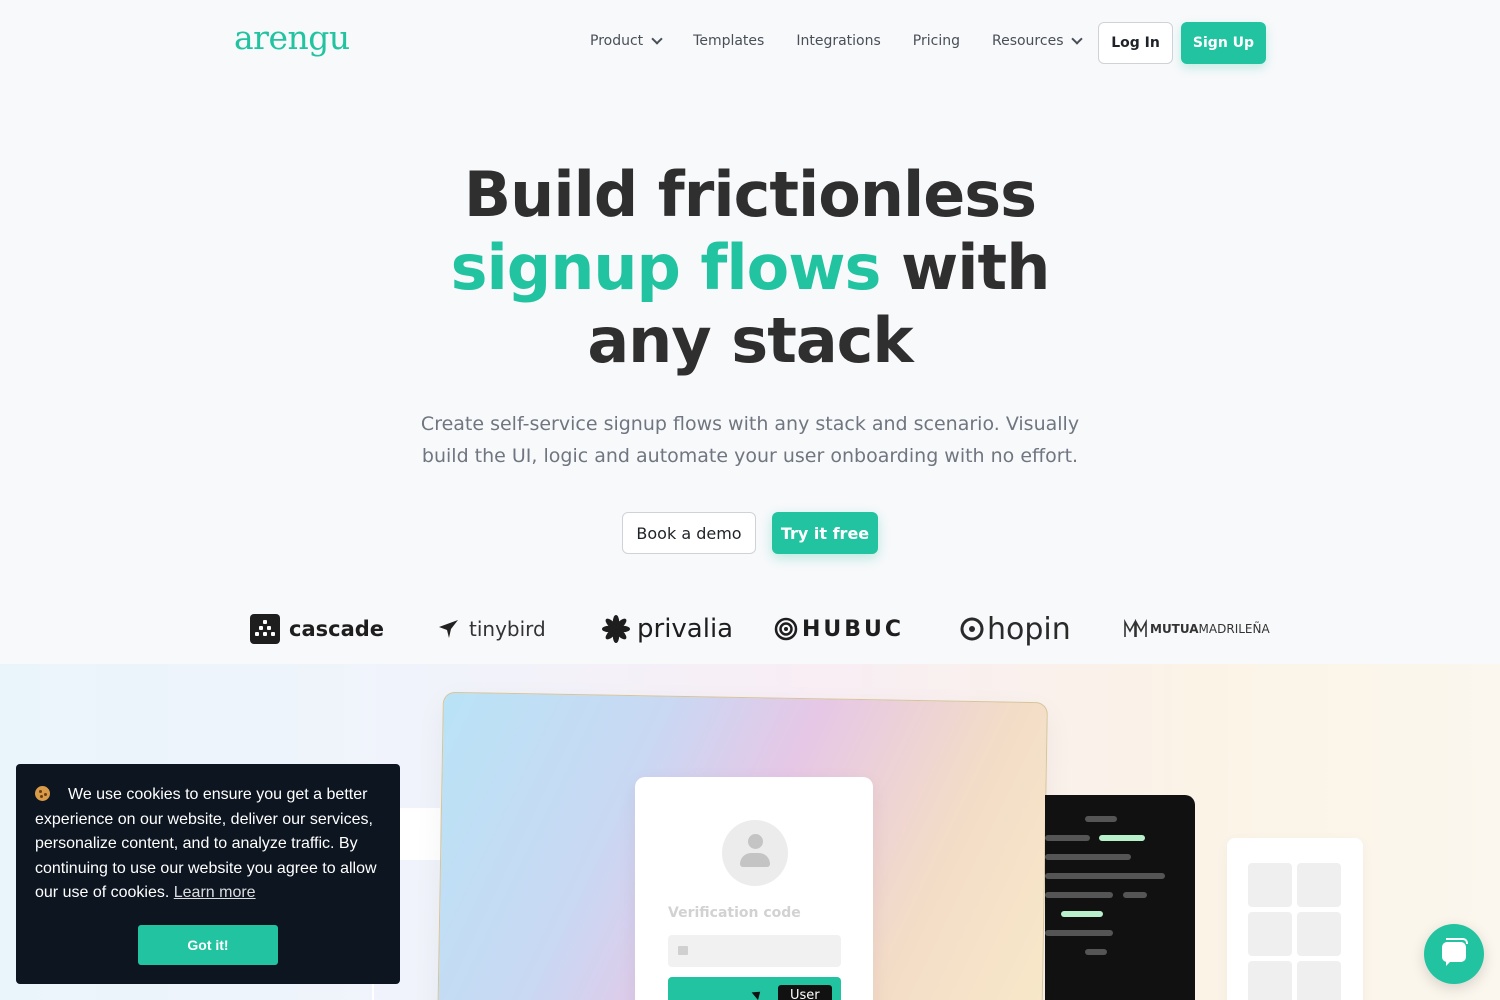 Image resolution: width=1500 pixels, height=1000 pixels. I want to click on submit-bar: User, so click(754, 988).